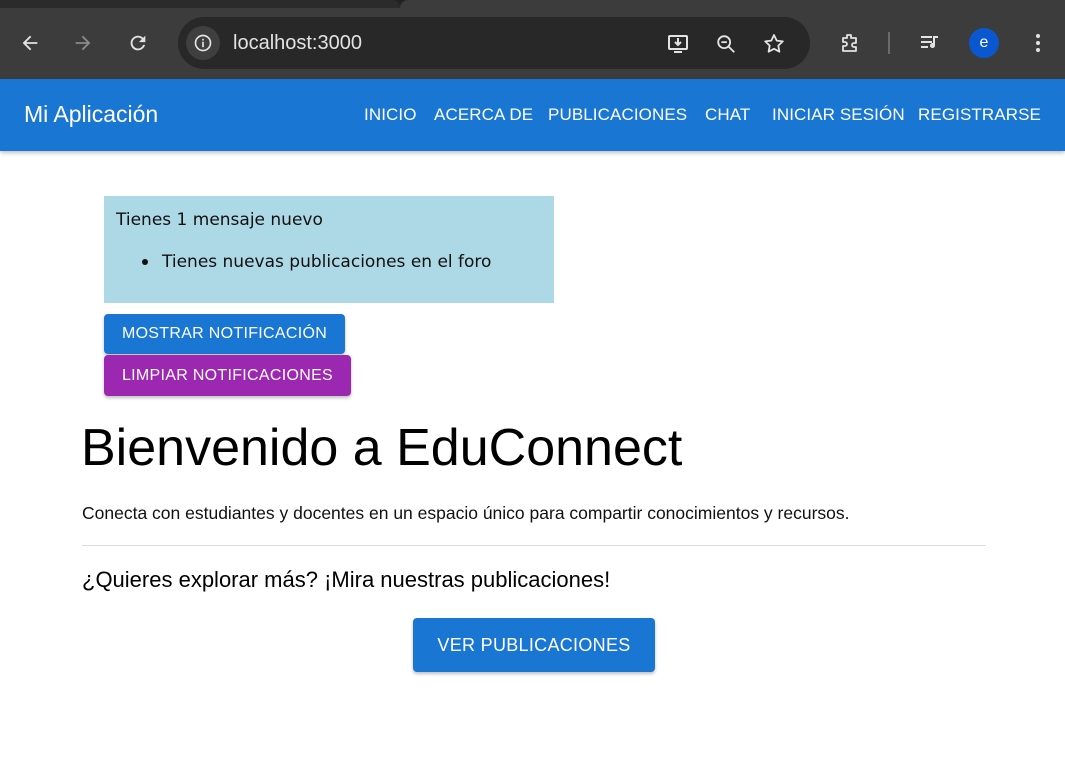  Describe the element at coordinates (774, 44) in the screenshot. I see `bookmark-star-icon` at that location.